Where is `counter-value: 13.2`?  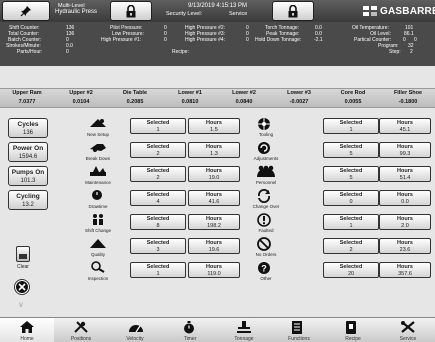 counter-value: 13.2 is located at coordinates (28, 205).